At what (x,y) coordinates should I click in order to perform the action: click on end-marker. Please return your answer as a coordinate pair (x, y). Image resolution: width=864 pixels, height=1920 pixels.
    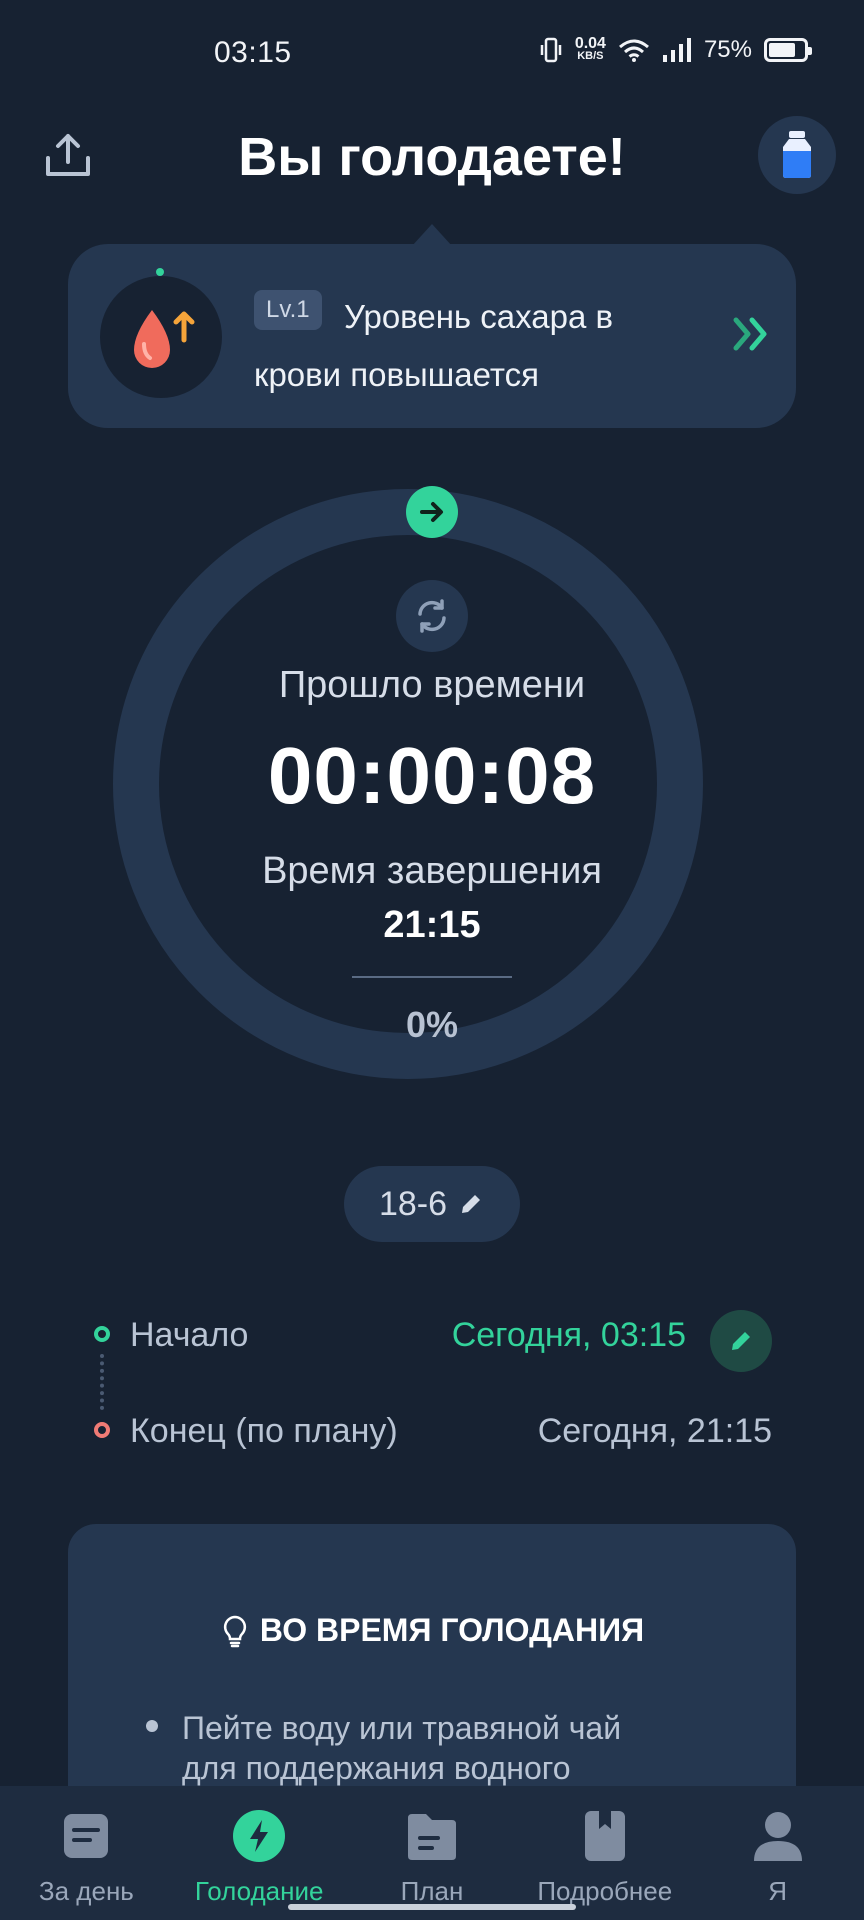
    Looking at the image, I should click on (102, 1430).